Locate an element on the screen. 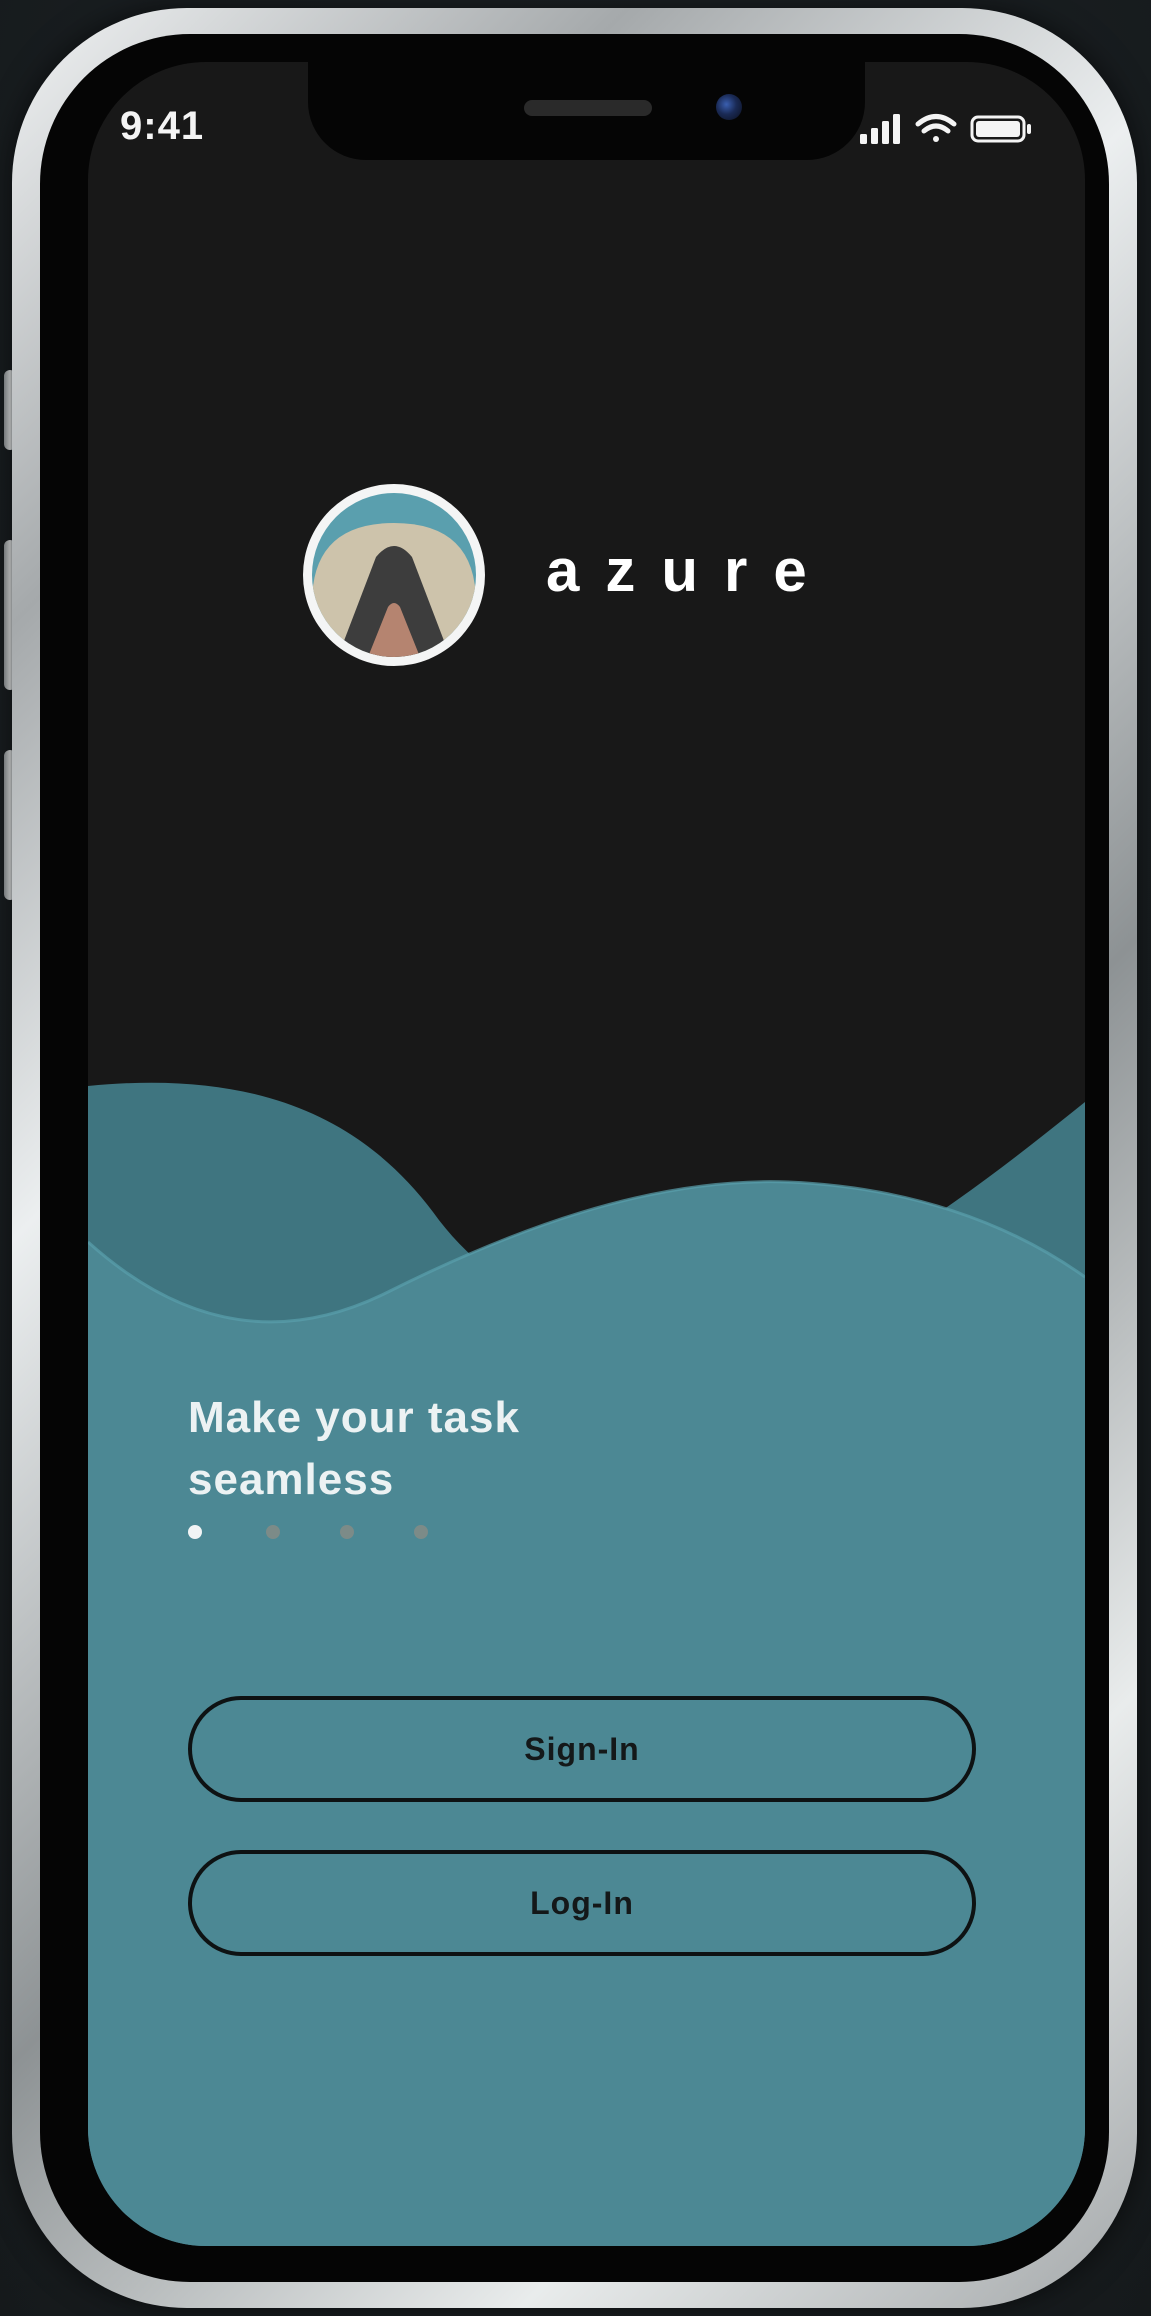 The width and height of the screenshot is (1151, 2316). tagline-line-2: seamless is located at coordinates (291, 1479).